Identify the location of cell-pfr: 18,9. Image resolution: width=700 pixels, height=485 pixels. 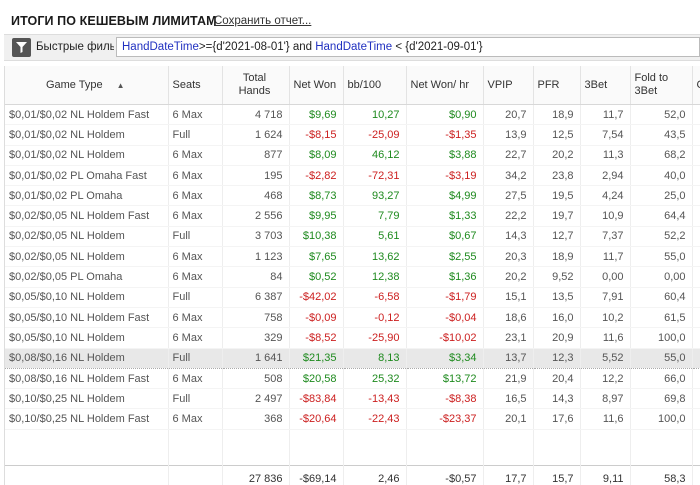
(557, 115).